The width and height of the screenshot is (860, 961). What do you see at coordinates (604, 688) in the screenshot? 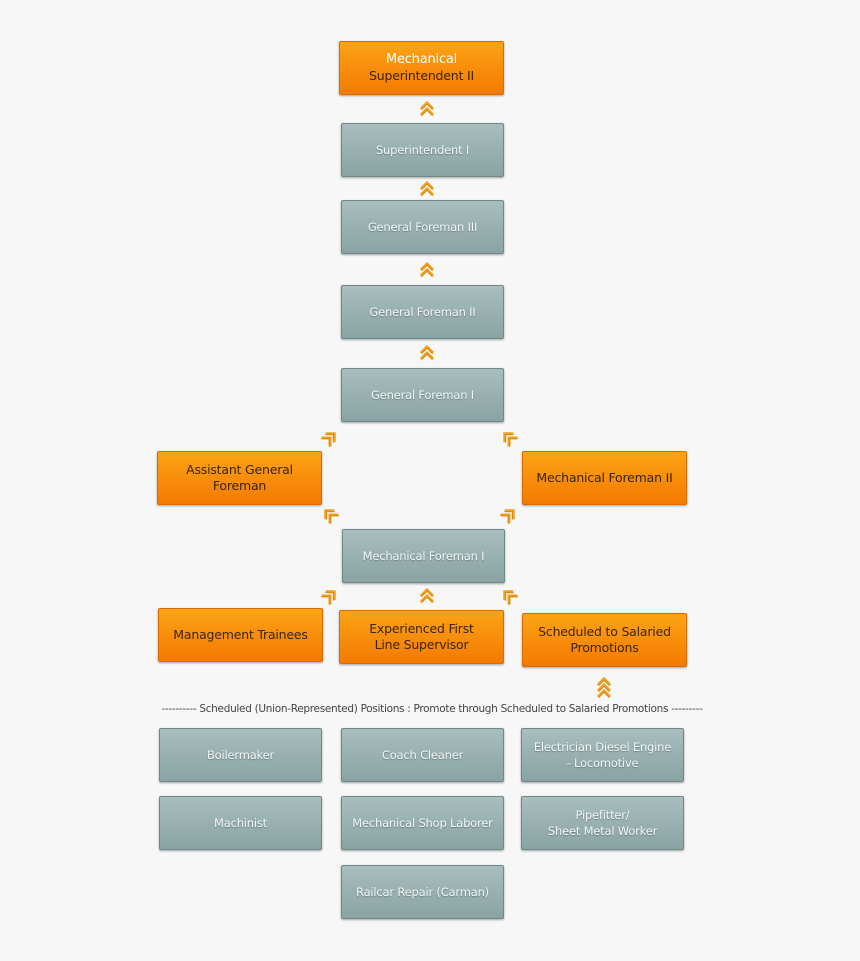
I see `triple-chevron-up-icon` at bounding box center [604, 688].